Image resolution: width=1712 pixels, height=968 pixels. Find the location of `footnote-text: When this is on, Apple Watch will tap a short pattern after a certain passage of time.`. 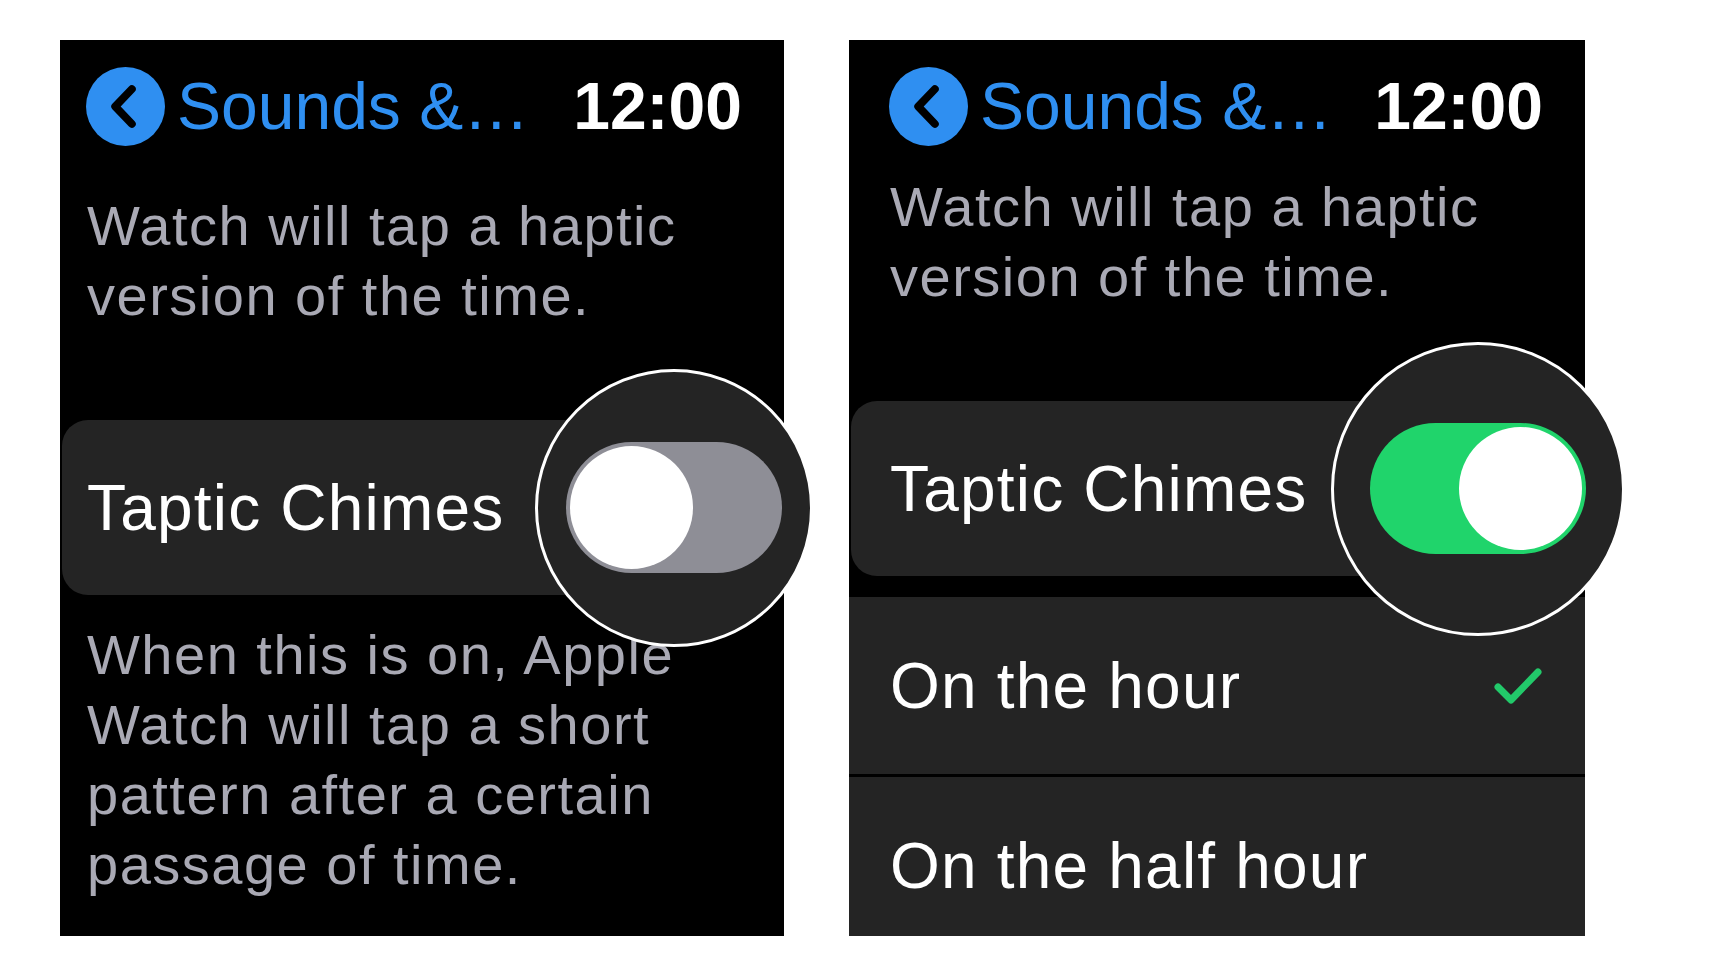

footnote-text: When this is on, Apple Watch will tap a short pattern after a certain passage of time. is located at coordinates (381, 760).